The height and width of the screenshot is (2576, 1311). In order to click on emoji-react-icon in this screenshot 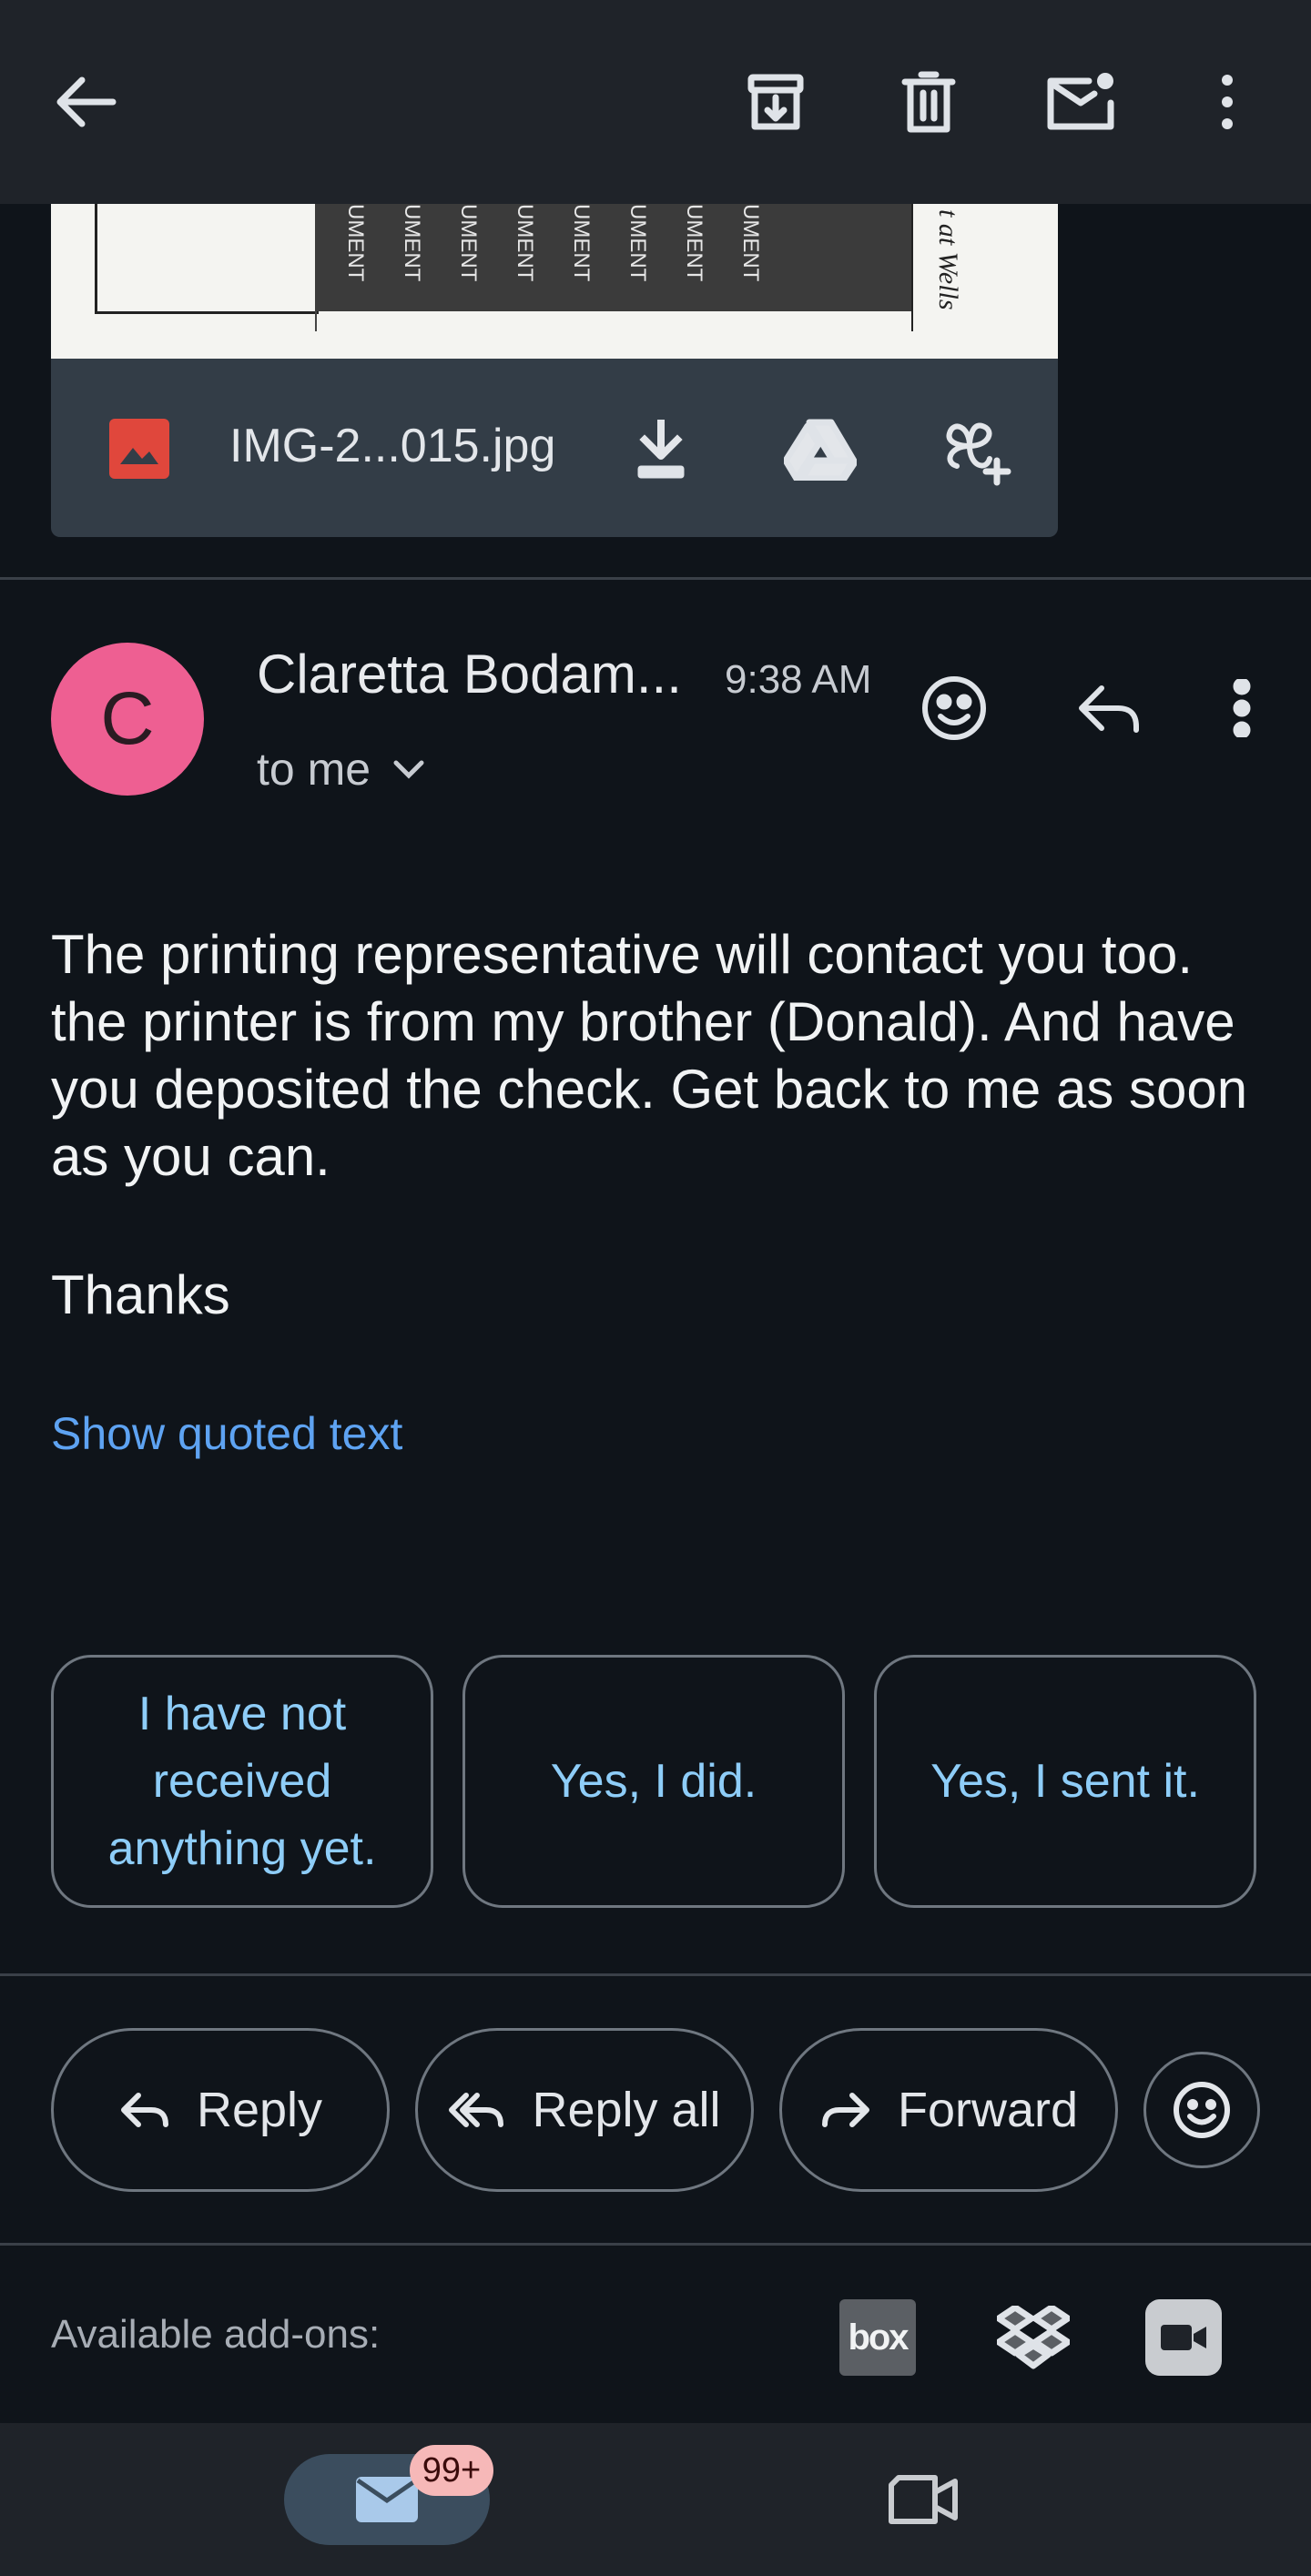, I will do `click(954, 708)`.